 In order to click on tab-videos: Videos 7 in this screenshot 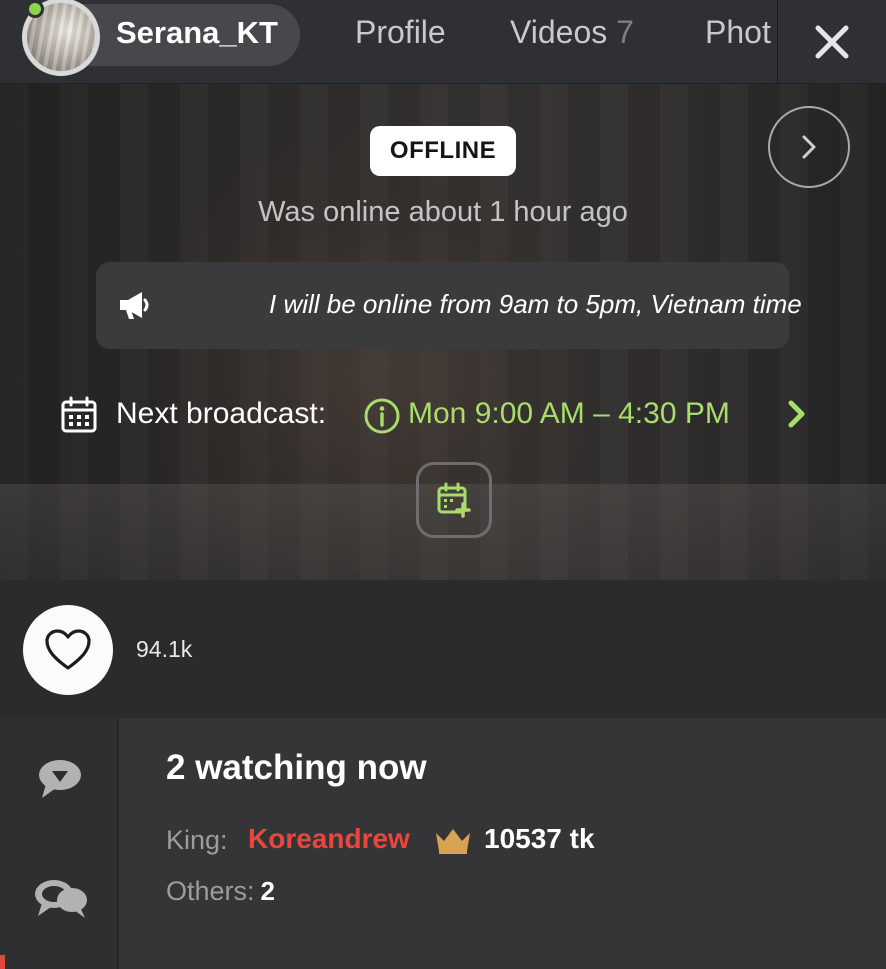, I will do `click(572, 32)`.